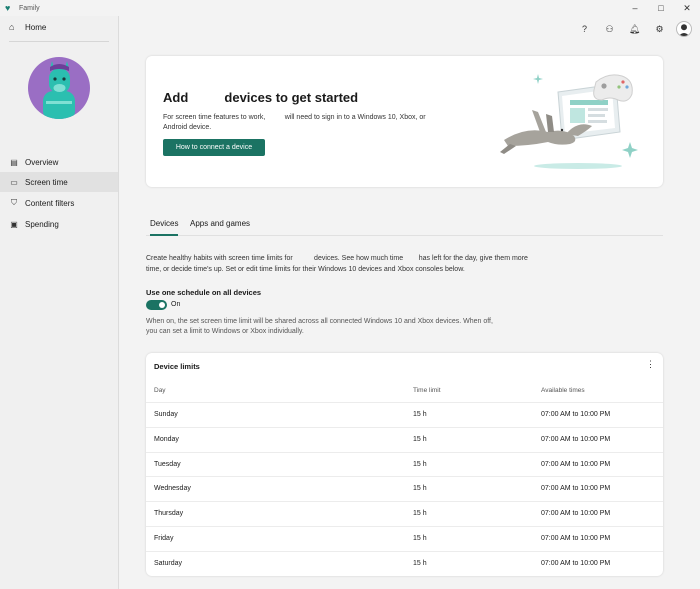 This screenshot has width=700, height=589. I want to click on sidebar-item-screen-time: ▭ Screen time, so click(59, 182).